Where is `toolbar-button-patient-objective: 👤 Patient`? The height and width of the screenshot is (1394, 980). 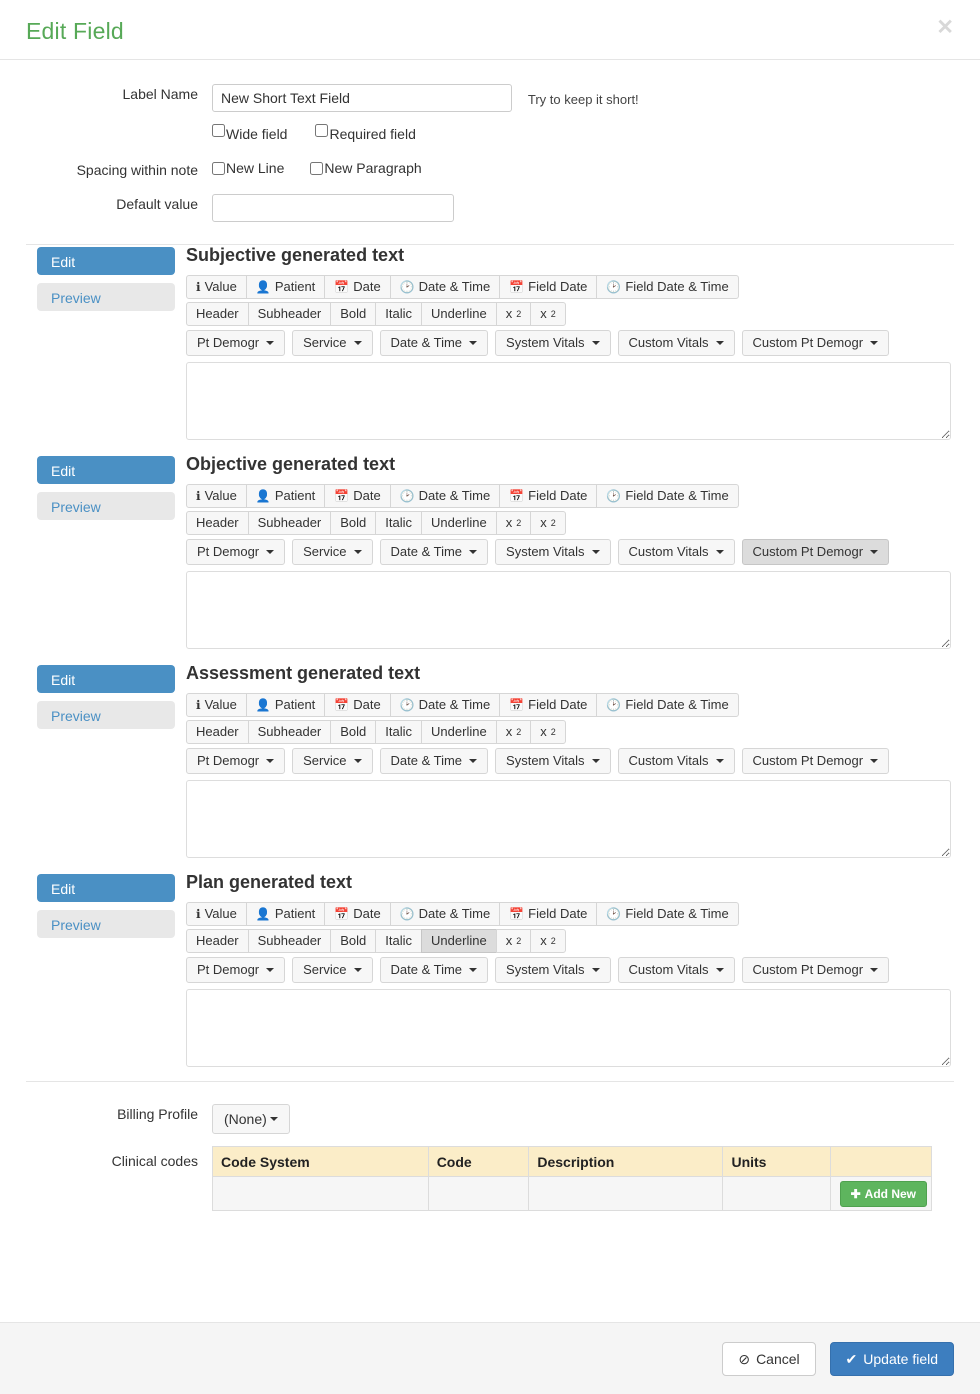 toolbar-button-patient-objective: 👤 Patient is located at coordinates (285, 496).